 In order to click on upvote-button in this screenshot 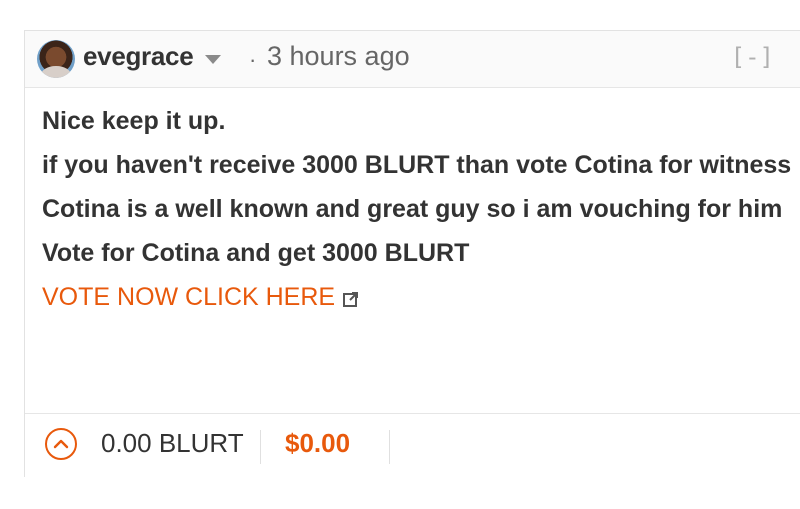, I will do `click(61, 444)`.